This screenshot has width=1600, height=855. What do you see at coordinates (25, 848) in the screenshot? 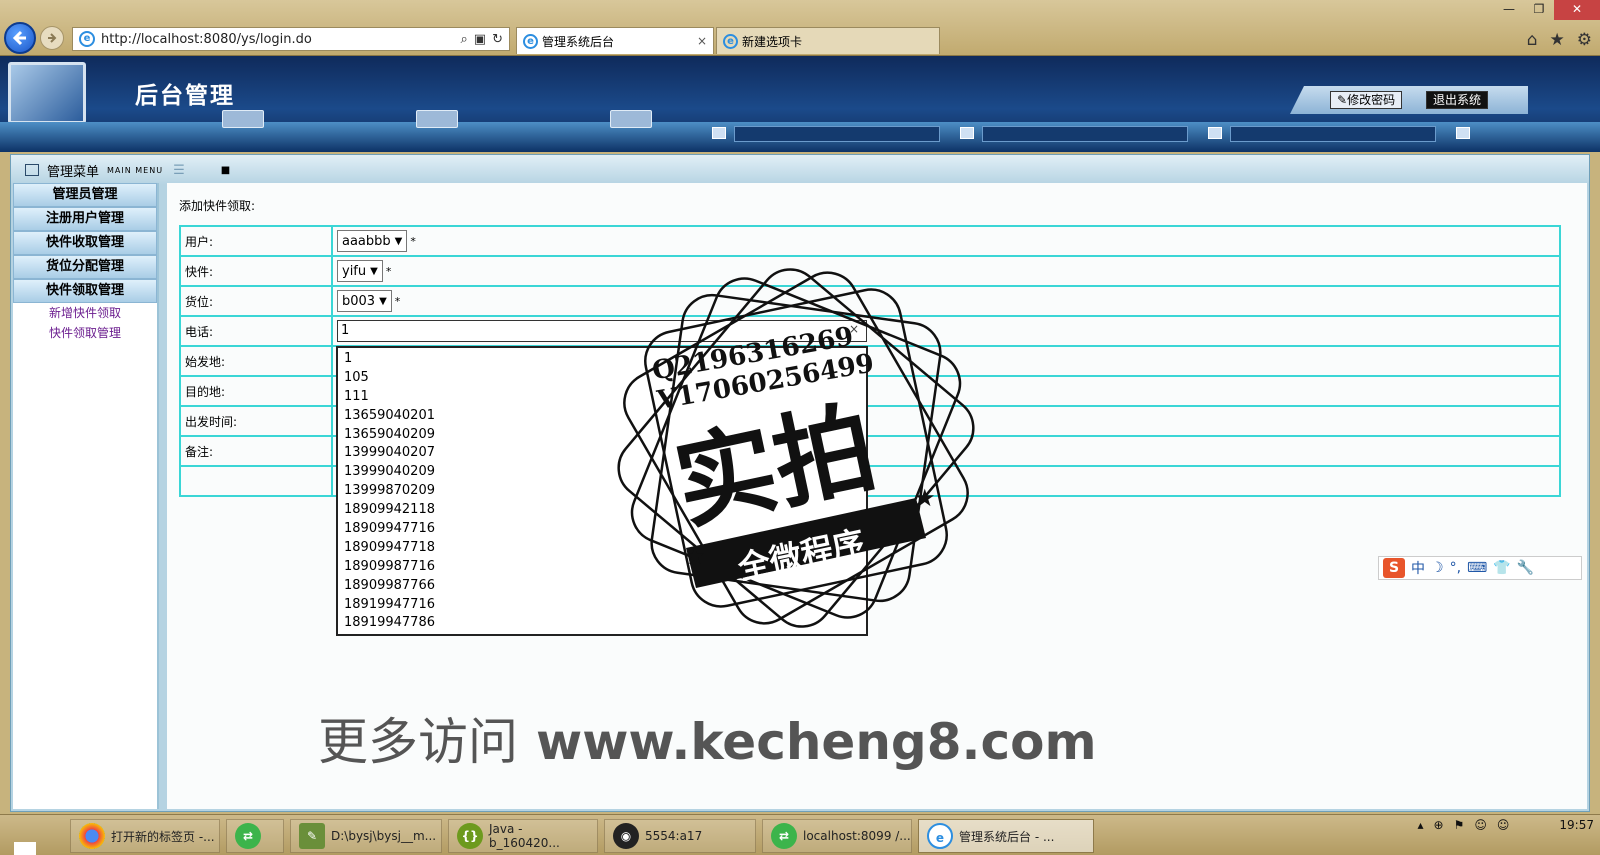
I see `start-button` at bounding box center [25, 848].